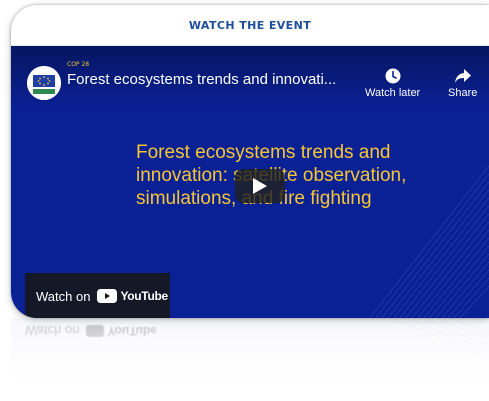 The height and width of the screenshot is (401, 489). I want to click on watch-on-youtube-button: Watch on YouTube, so click(97, 295).